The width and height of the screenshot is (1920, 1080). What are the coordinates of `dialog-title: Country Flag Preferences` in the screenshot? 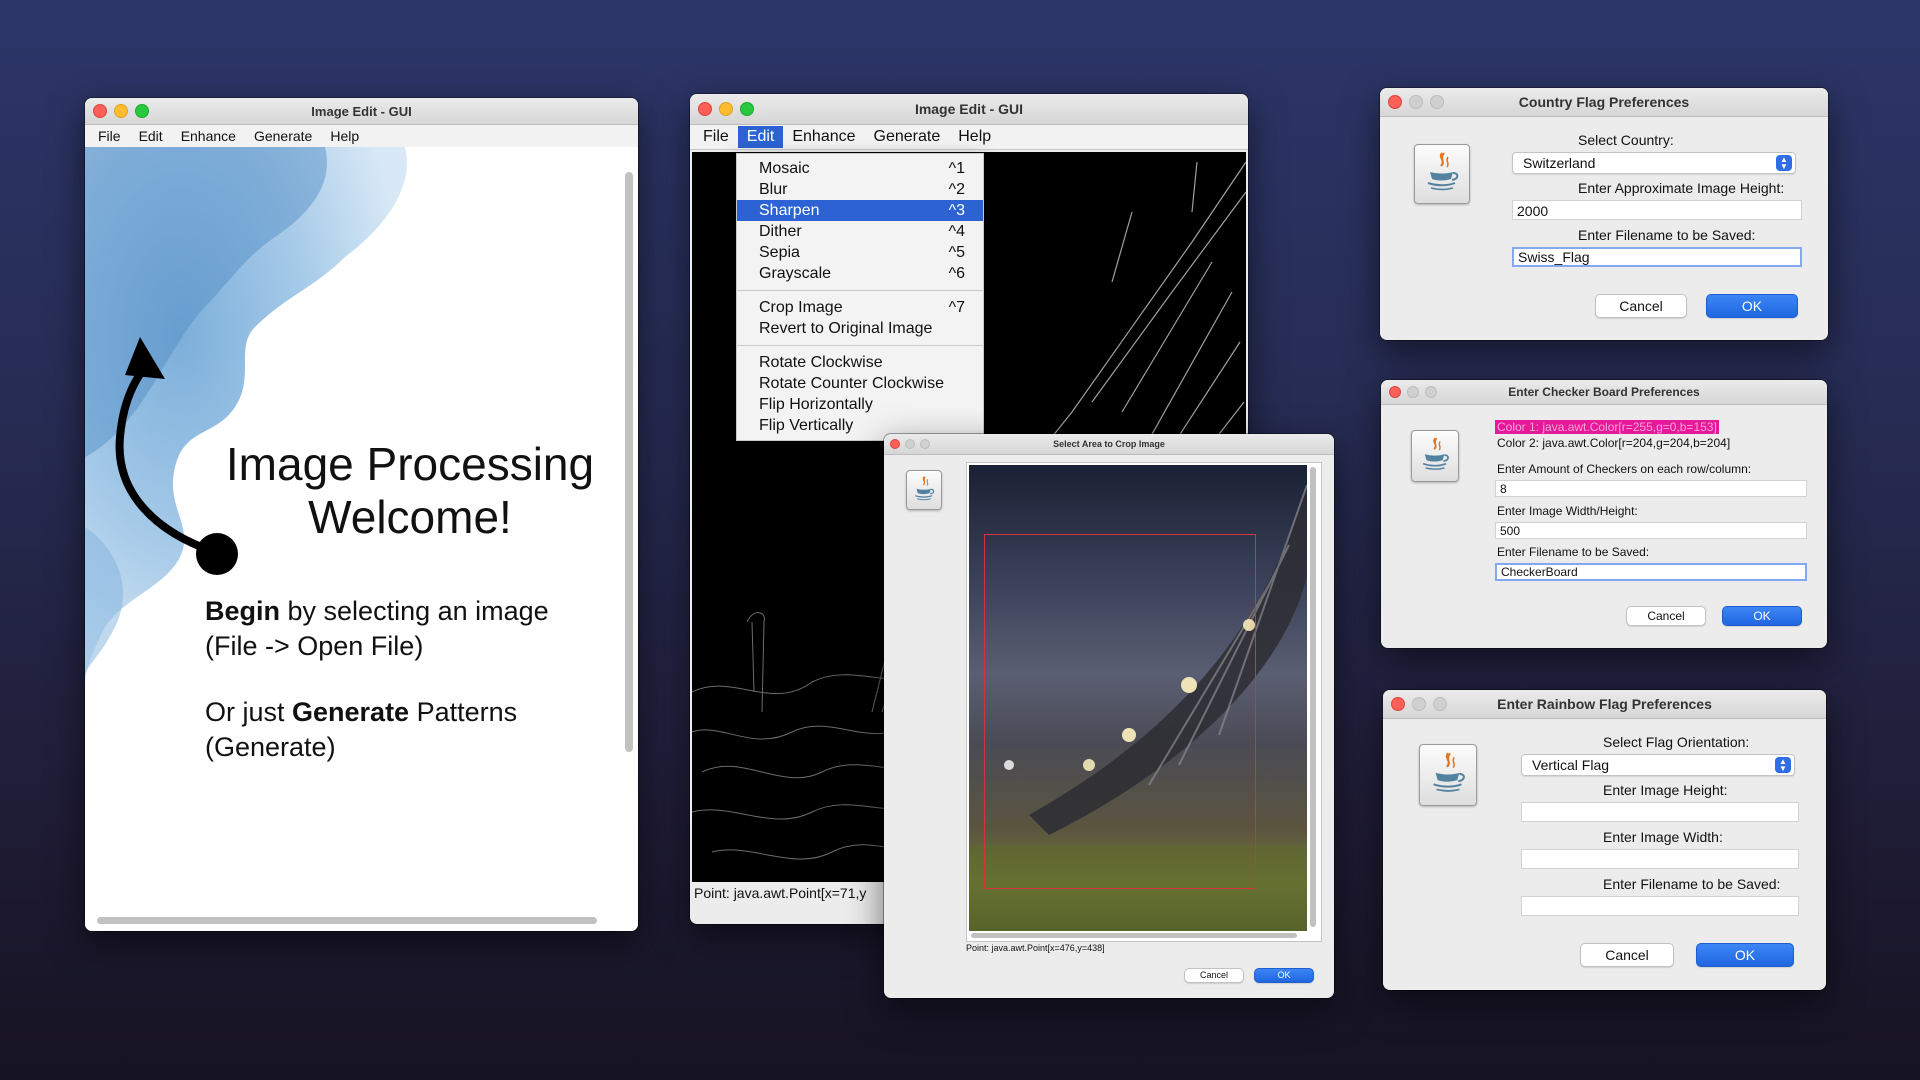 It's located at (1604, 102).